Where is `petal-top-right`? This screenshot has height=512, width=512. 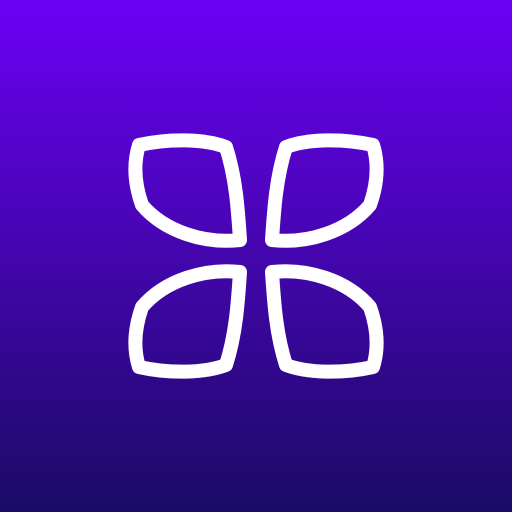
petal-top-right is located at coordinates (324, 190).